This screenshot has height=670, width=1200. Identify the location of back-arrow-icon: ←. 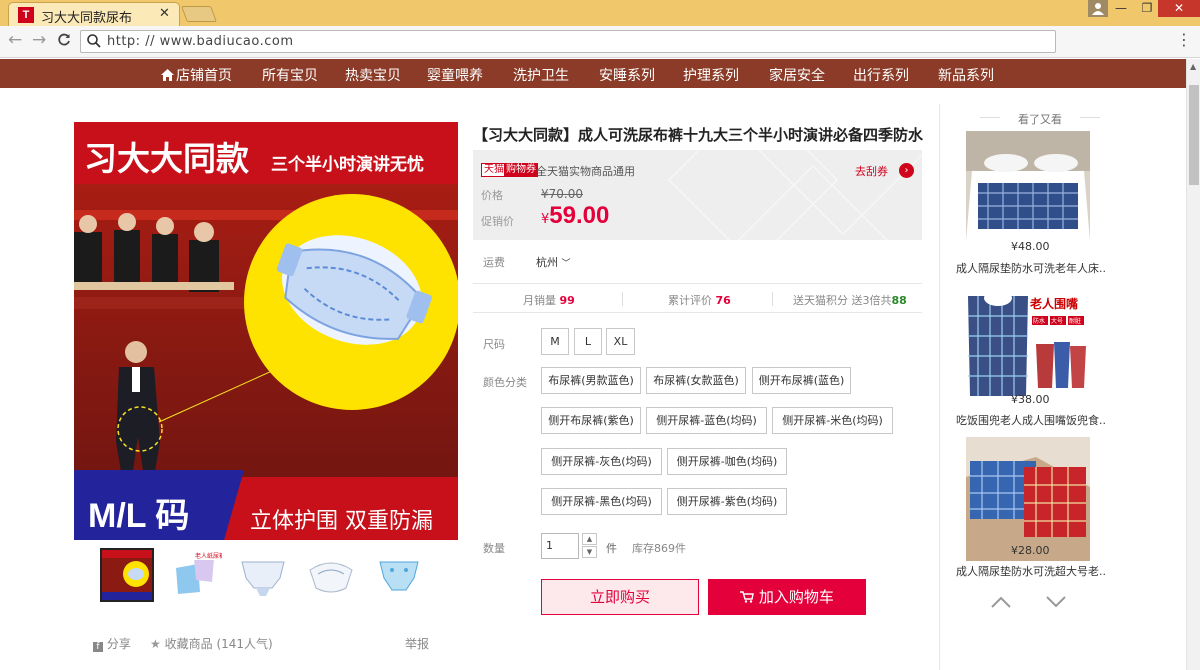
(15, 40).